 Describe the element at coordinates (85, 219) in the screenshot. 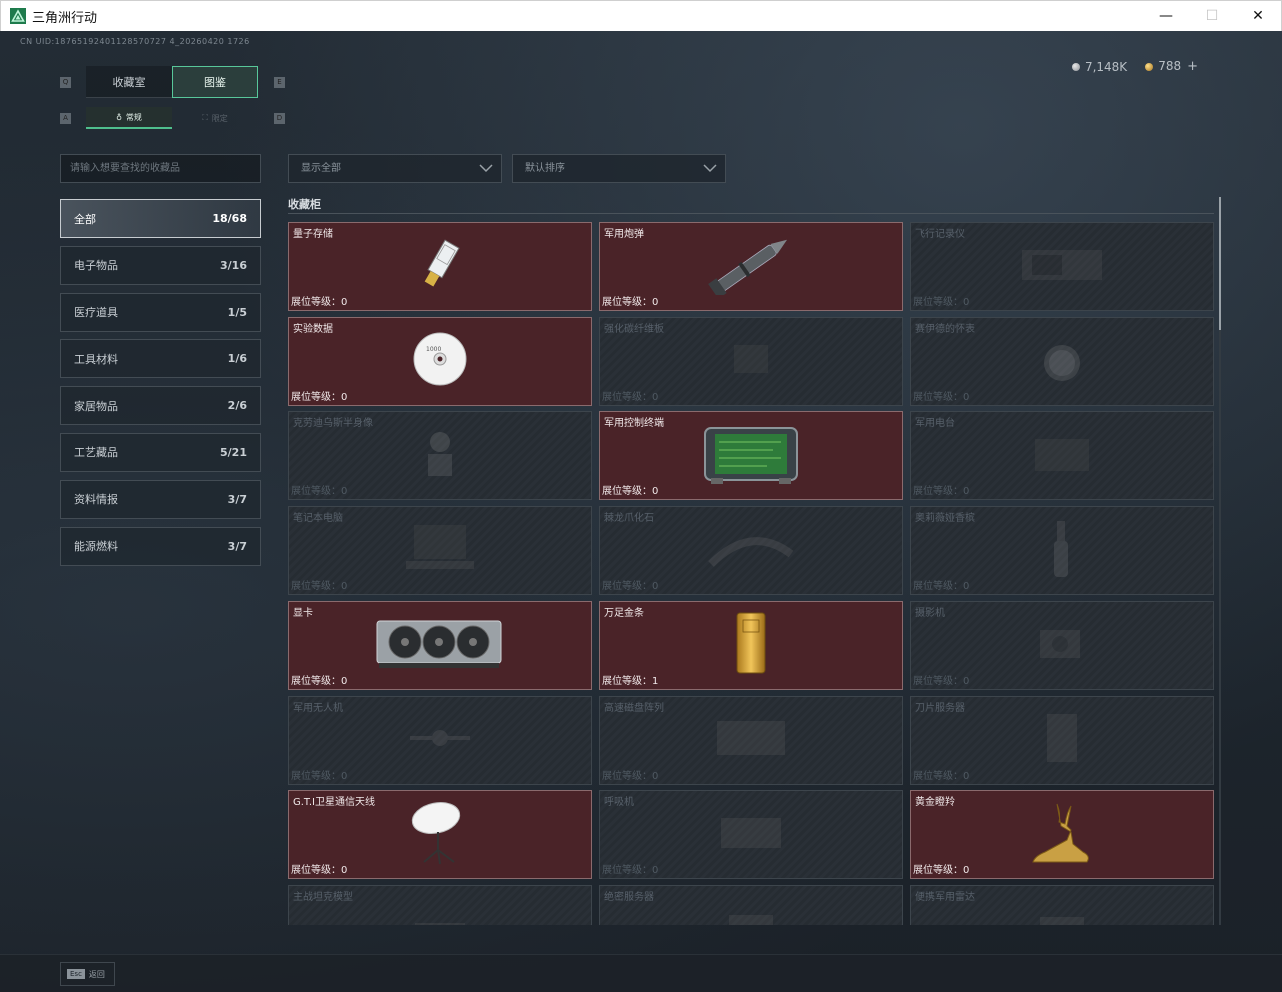

I see `category-label: 全部` at that location.